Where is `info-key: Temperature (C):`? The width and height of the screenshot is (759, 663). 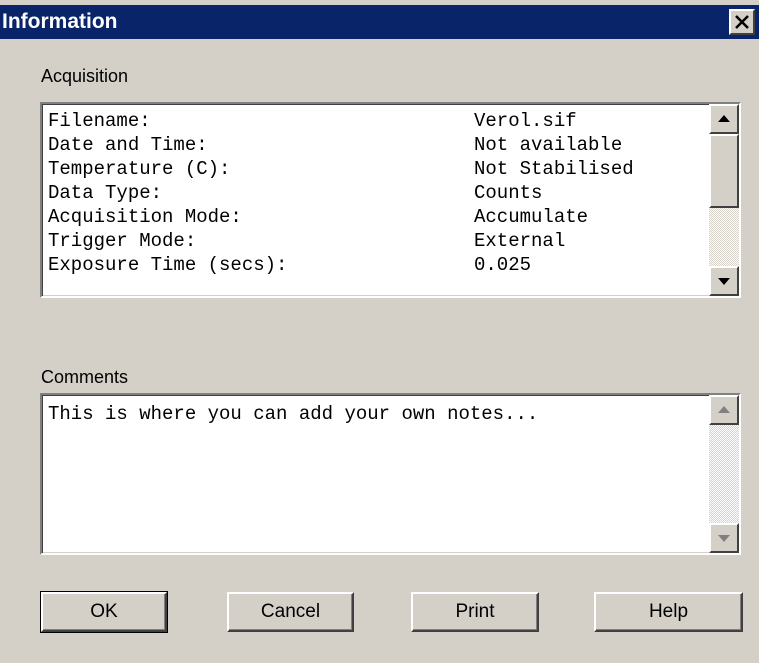
info-key: Temperature (C): is located at coordinates (139, 169).